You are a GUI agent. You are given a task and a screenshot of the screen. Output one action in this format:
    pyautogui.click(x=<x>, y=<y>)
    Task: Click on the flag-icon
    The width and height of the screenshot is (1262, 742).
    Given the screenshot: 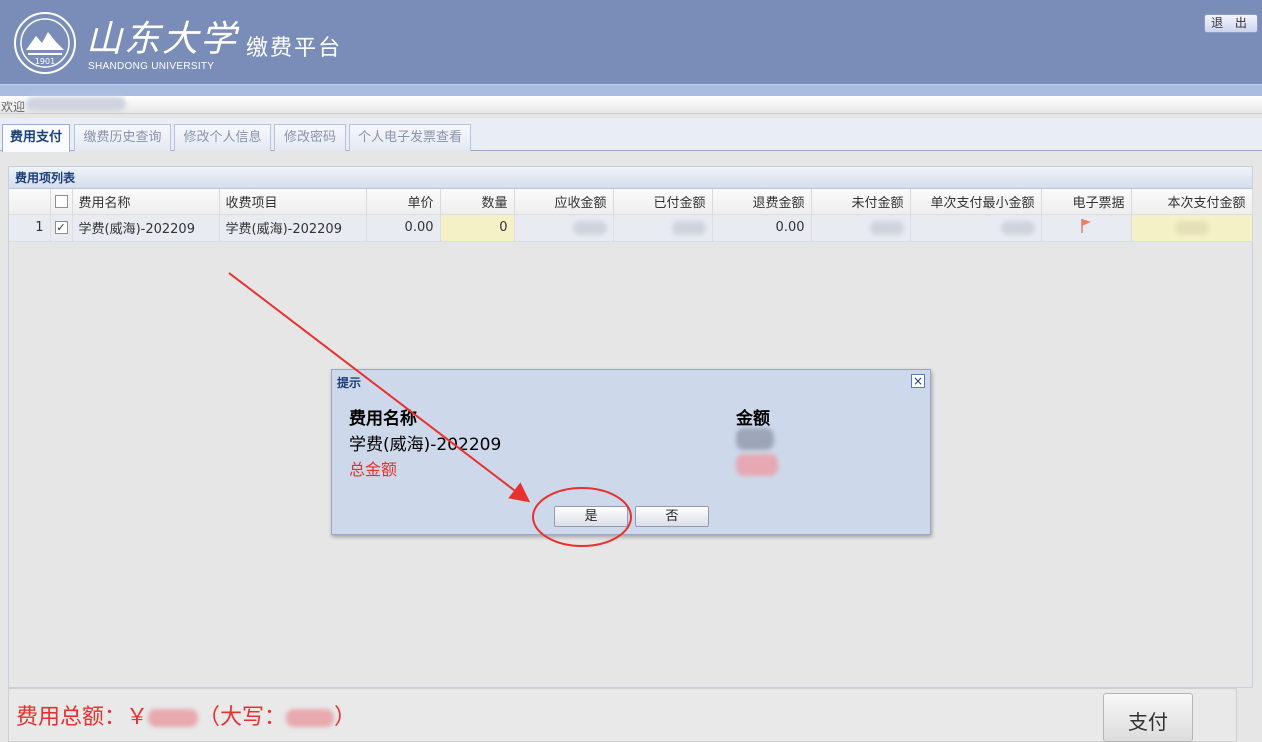 What is the action you would take?
    pyautogui.click(x=1086, y=226)
    